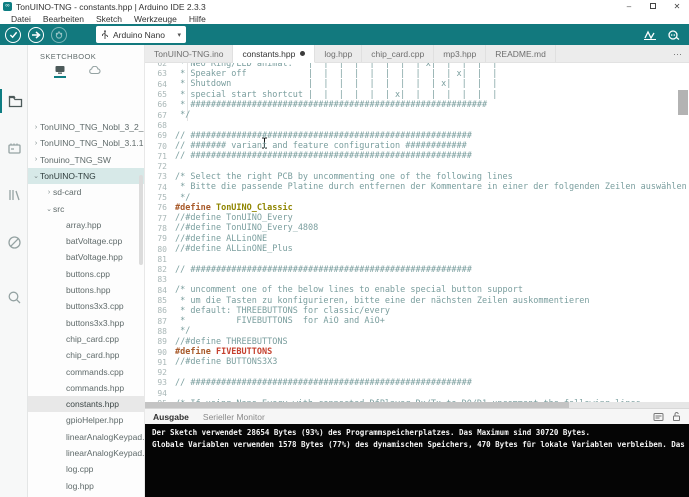 Image resolution: width=689 pixels, height=497 pixels. I want to click on menu-item-bearbeiten: Bearbeiten, so click(63, 19).